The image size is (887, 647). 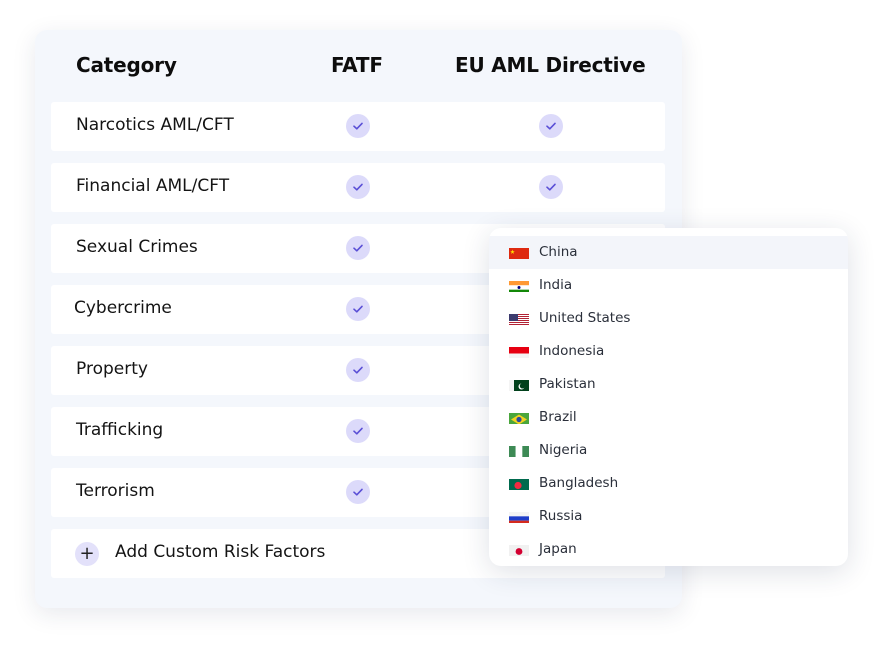 I want to click on country-option-bangladesh: Bangladesh, so click(x=668, y=483).